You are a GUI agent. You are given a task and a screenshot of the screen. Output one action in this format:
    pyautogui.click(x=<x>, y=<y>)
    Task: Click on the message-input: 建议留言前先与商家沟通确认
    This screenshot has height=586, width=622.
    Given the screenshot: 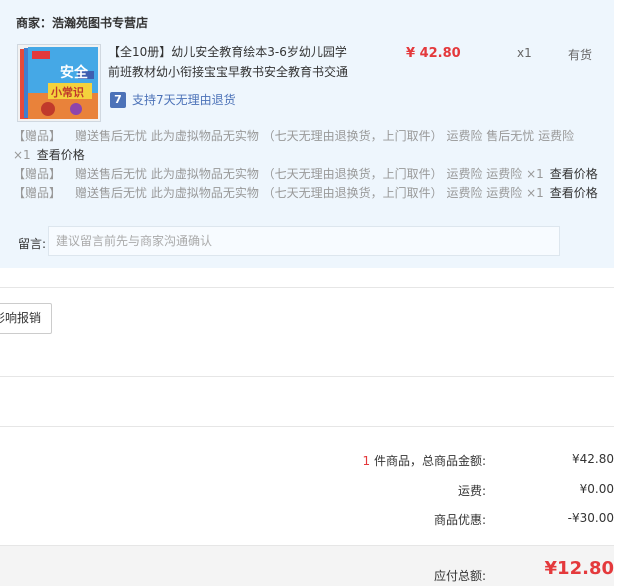 What is the action you would take?
    pyautogui.click(x=304, y=241)
    